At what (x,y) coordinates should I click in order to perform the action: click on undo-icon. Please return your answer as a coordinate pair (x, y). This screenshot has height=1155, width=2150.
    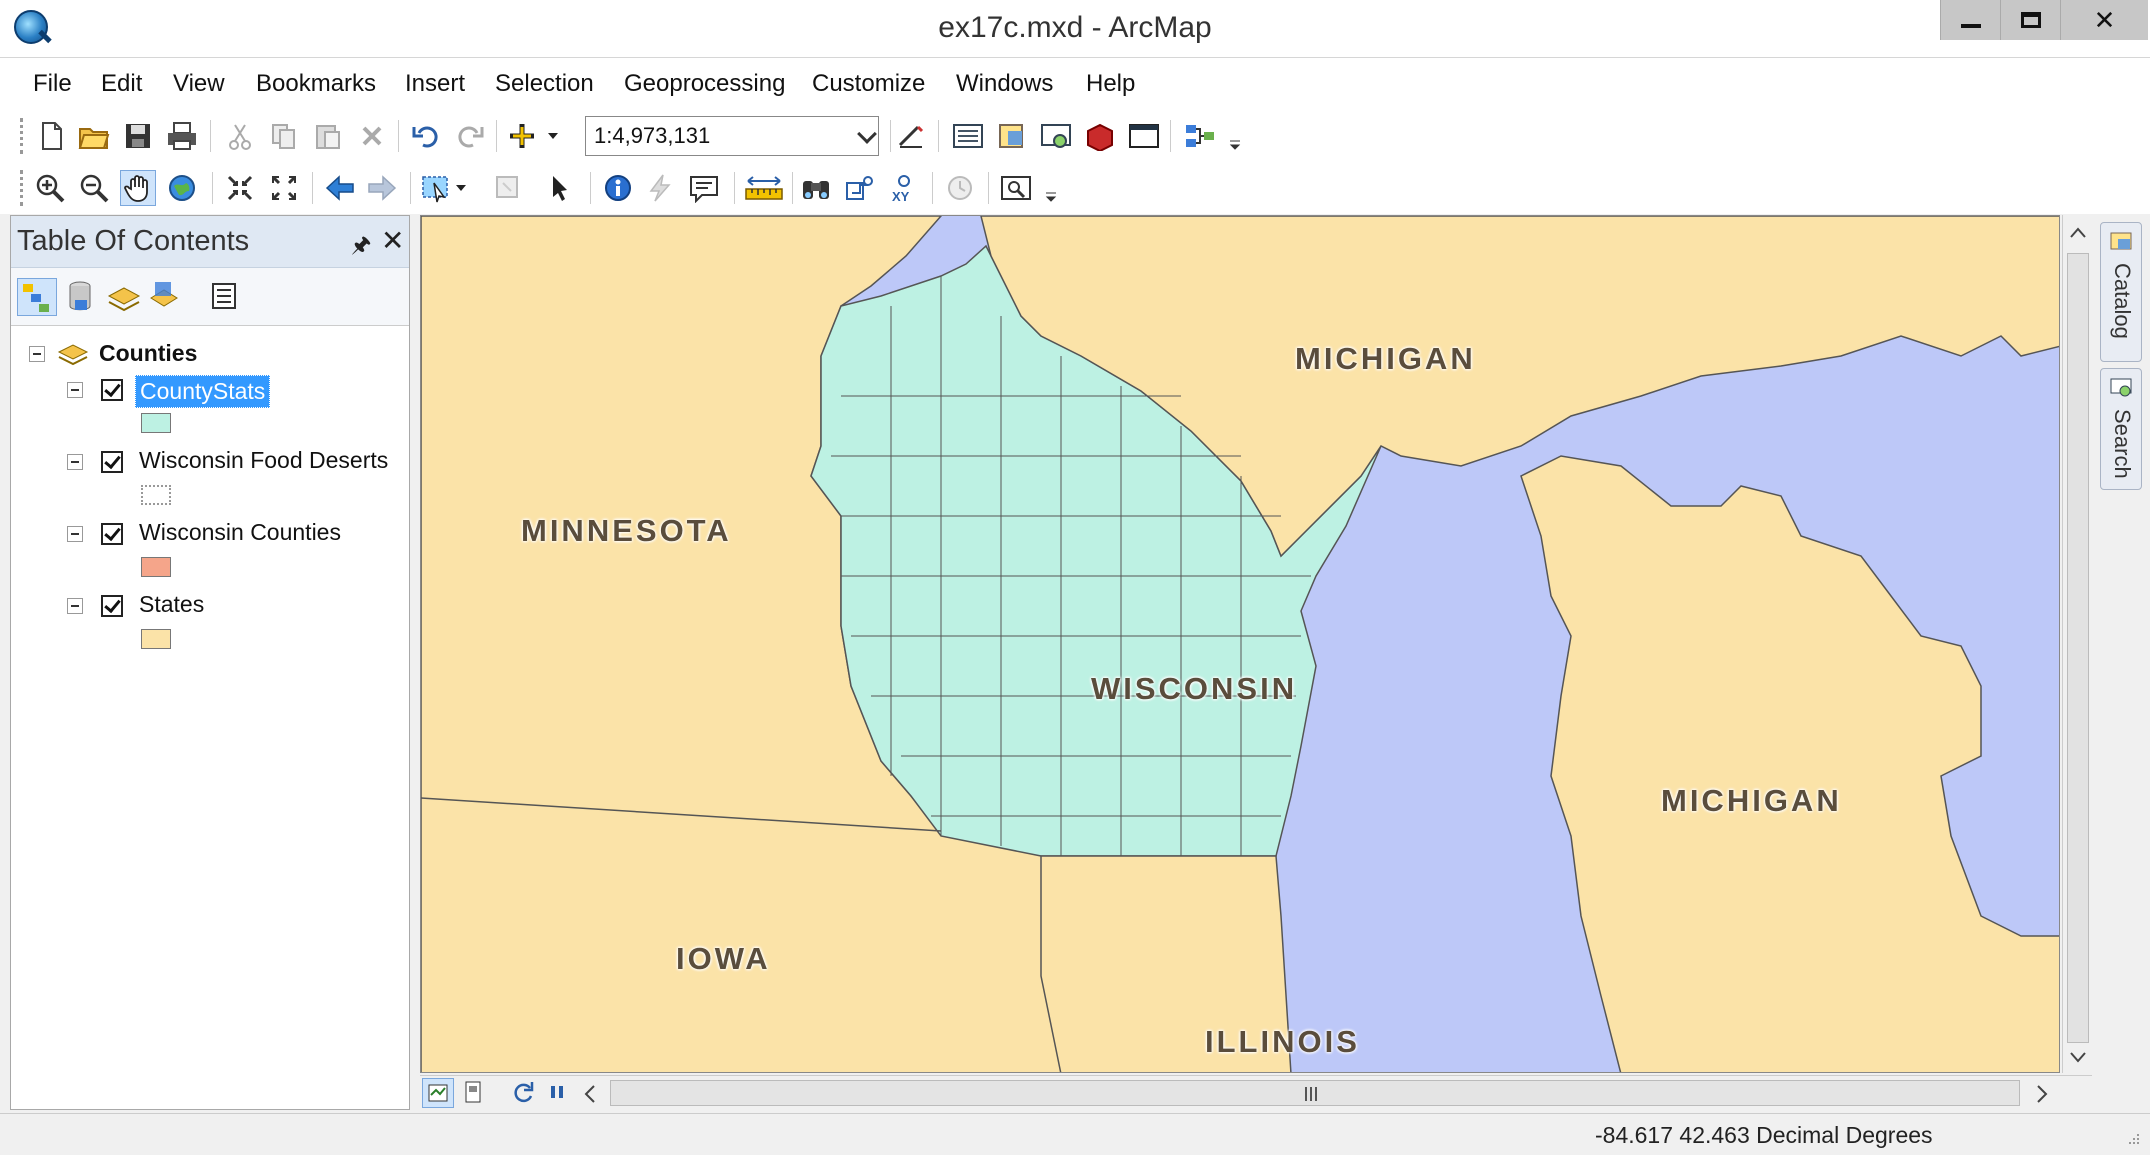
    Looking at the image, I should click on (426, 136).